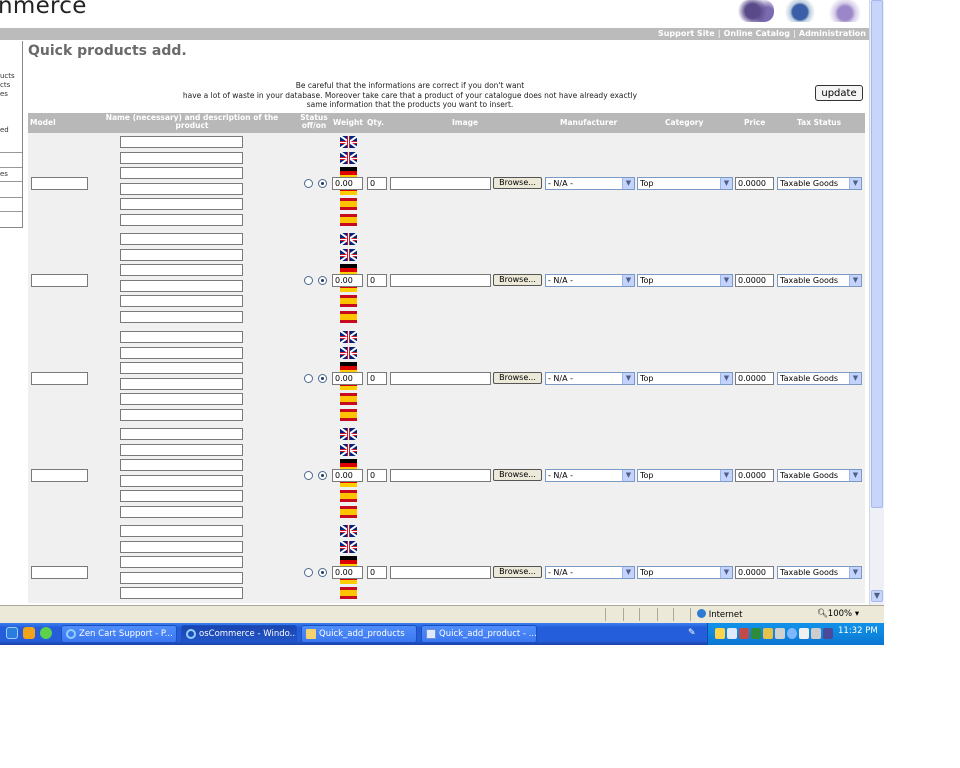 Image resolution: width=960 pixels, height=768 pixels. I want to click on scrollbar-thumb, so click(877, 254).